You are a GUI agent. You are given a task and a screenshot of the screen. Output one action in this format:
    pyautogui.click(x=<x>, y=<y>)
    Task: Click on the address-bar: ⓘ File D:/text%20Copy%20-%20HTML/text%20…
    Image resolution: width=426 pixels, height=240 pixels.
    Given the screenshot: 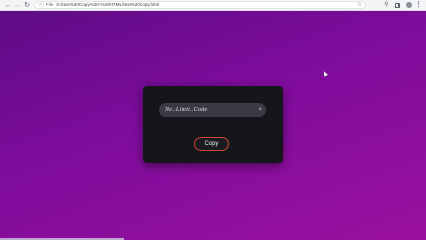 What is the action you would take?
    pyautogui.click(x=200, y=5)
    